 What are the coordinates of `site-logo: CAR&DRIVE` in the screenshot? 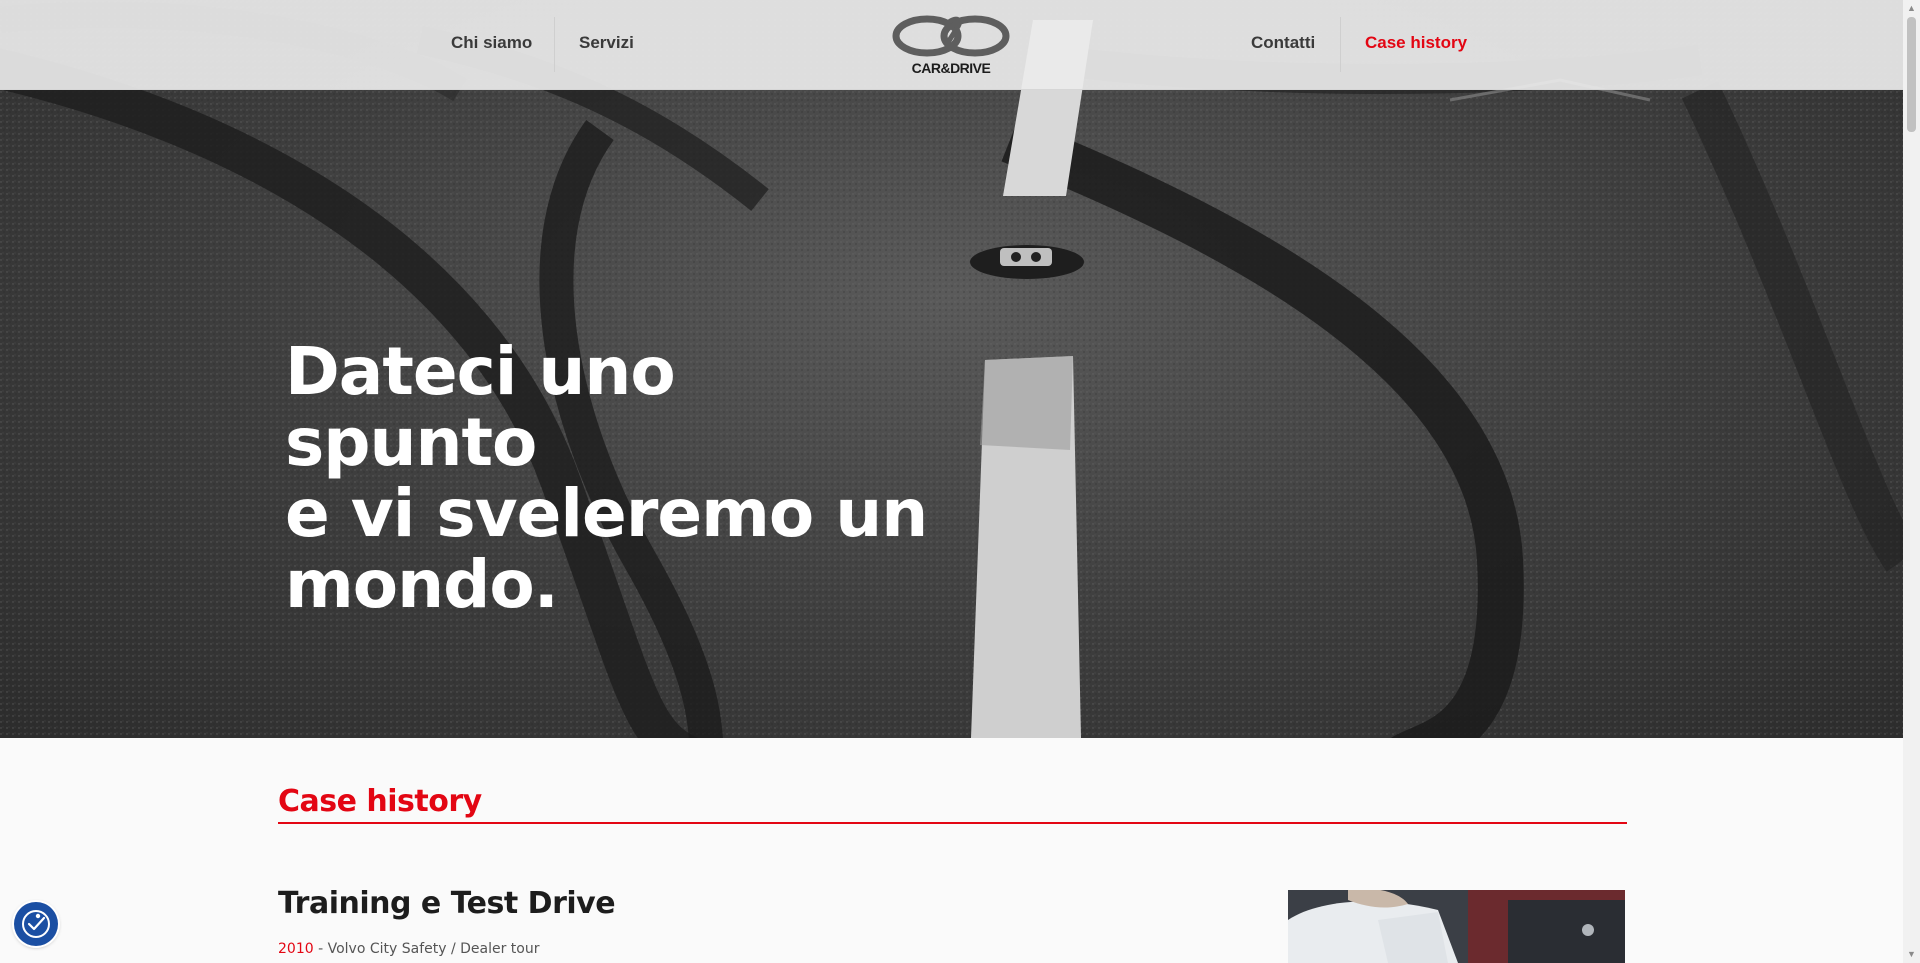 It's located at (951, 47).